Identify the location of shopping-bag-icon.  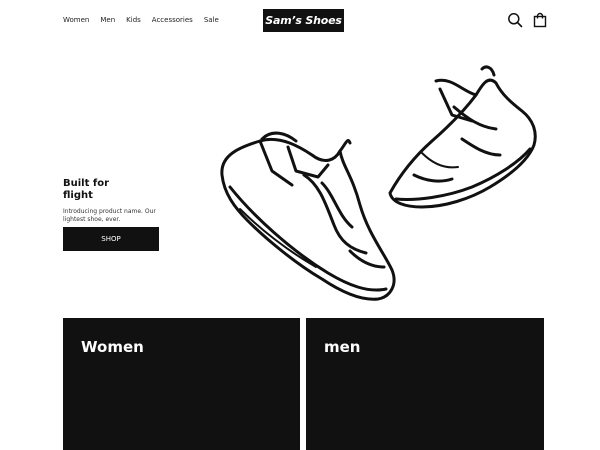
(540, 20).